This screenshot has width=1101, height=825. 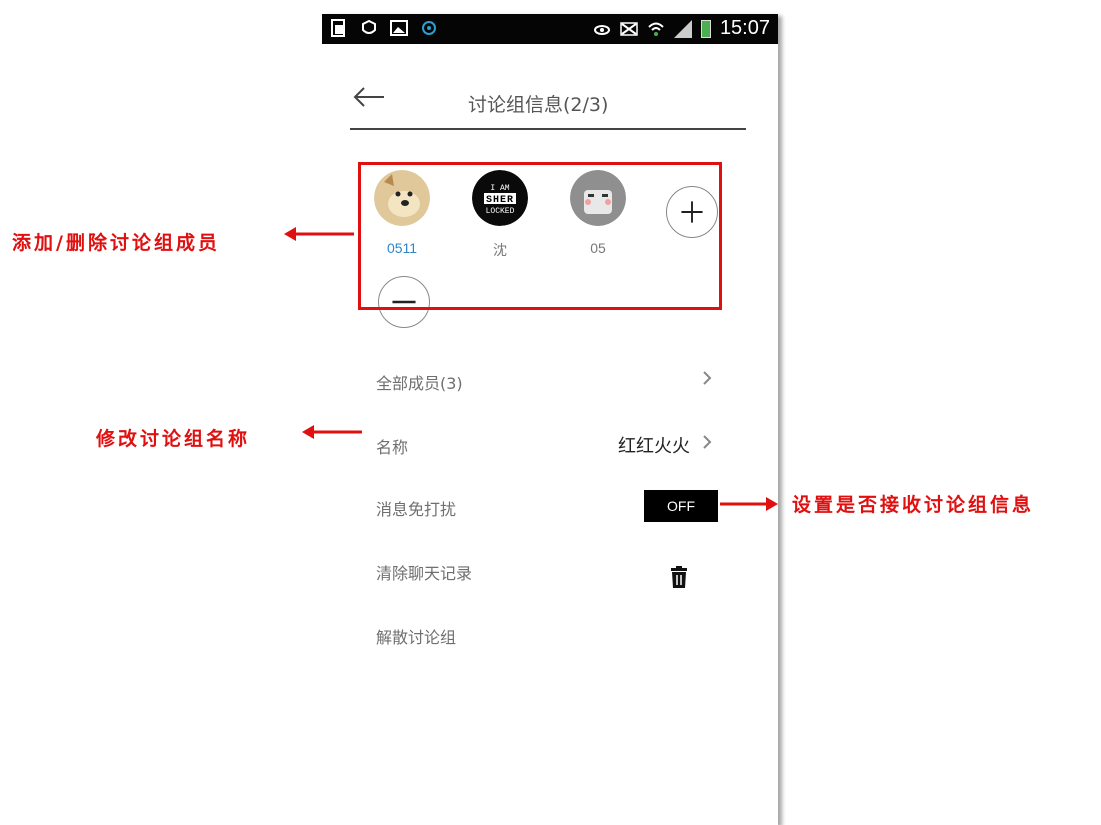 I want to click on clear-history-row: 清除聊天记录, so click(x=548, y=570).